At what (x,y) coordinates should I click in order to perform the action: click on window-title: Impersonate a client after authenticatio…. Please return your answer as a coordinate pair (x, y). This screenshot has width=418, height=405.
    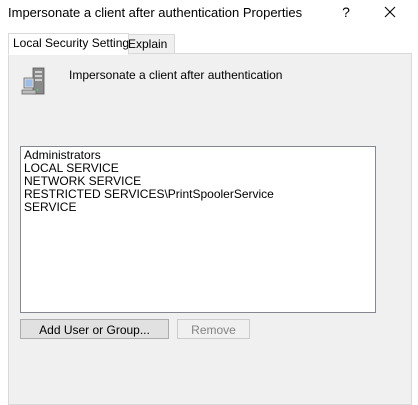
    Looking at the image, I should click on (155, 12).